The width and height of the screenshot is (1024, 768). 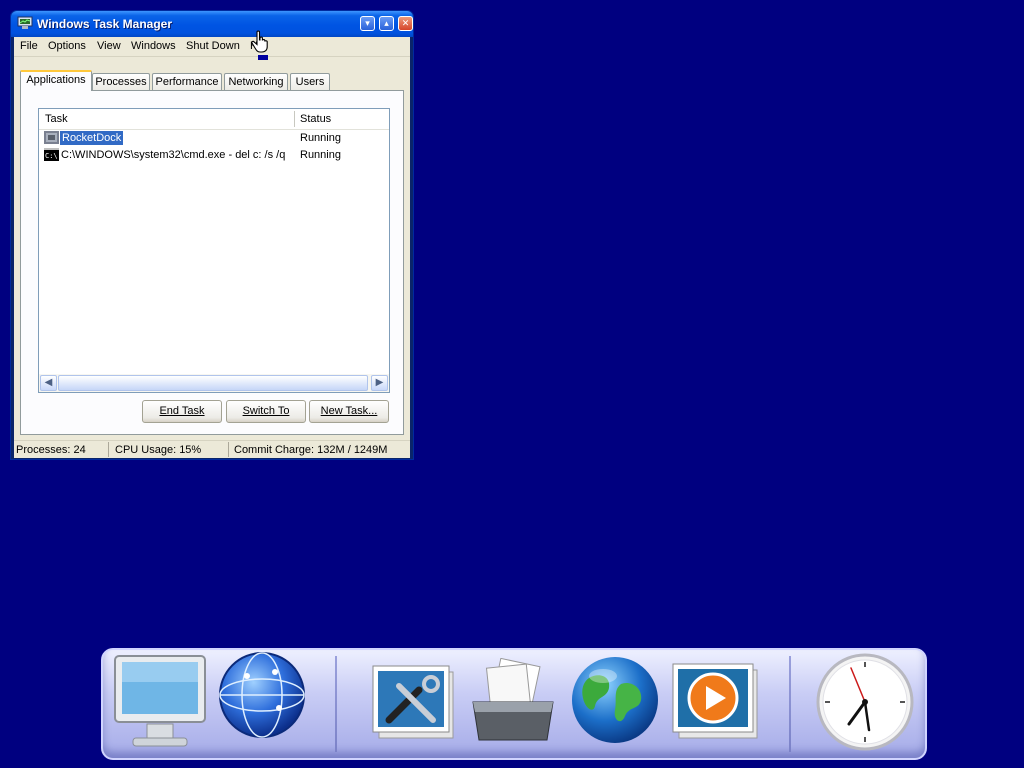 What do you see at coordinates (310, 81) in the screenshot?
I see `tab-users: Users` at bounding box center [310, 81].